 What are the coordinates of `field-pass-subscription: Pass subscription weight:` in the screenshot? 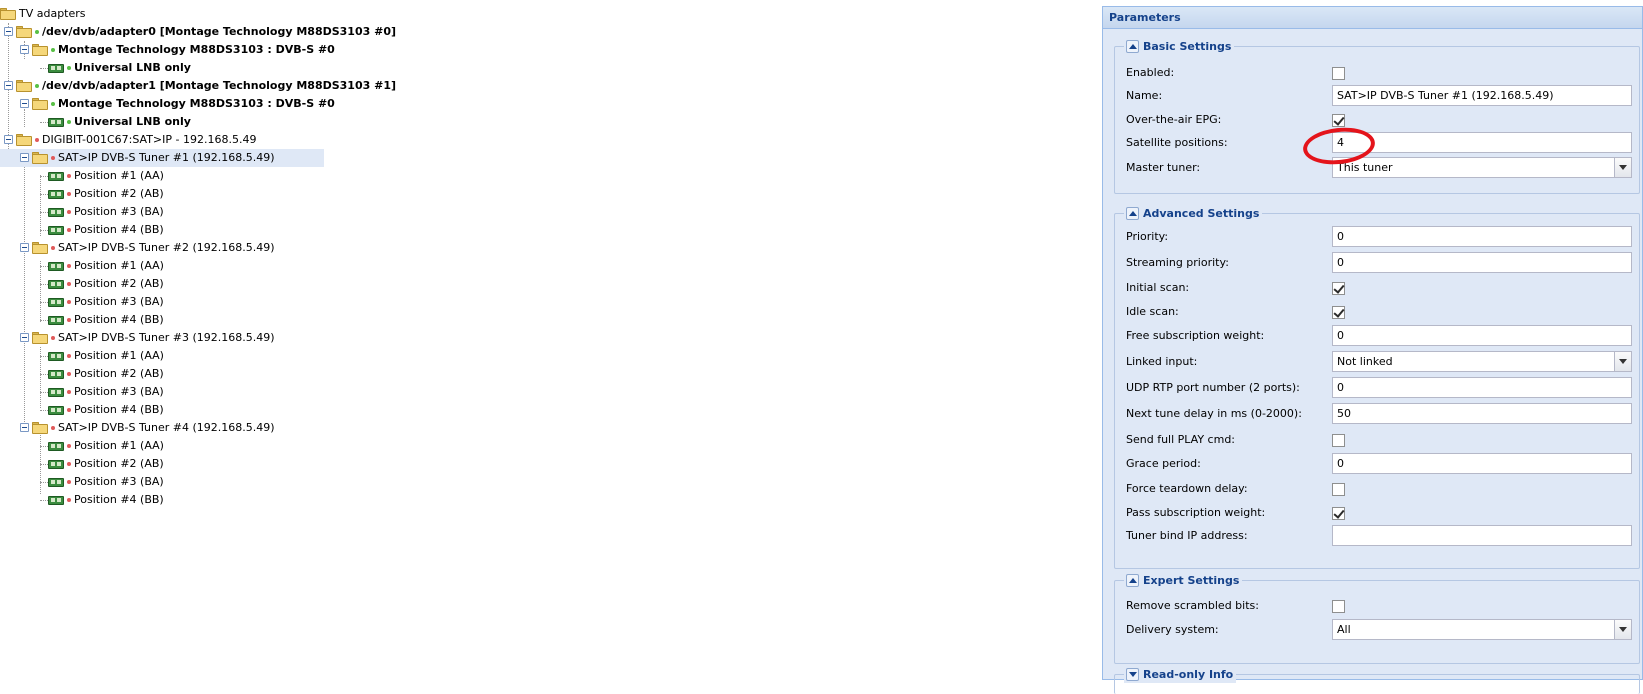 It's located at (1377, 513).